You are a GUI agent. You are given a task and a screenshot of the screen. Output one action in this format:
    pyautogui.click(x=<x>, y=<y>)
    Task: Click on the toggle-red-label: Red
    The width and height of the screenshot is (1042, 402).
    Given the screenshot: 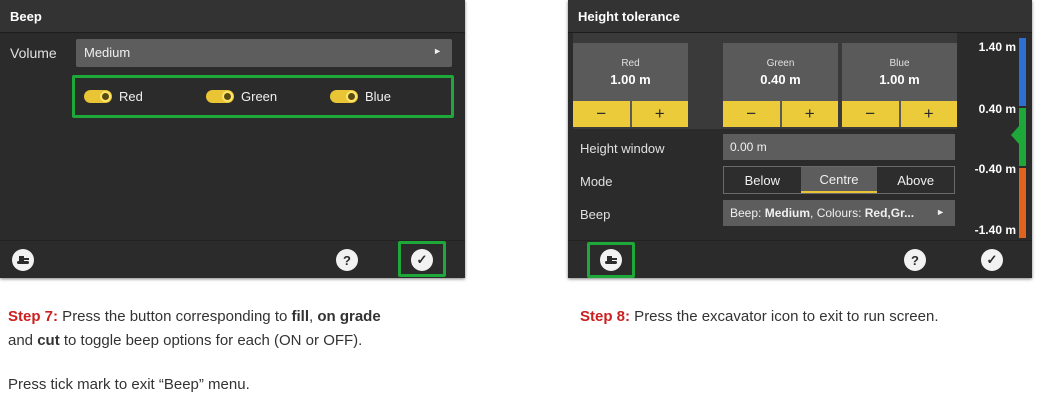 What is the action you would take?
    pyautogui.click(x=131, y=96)
    